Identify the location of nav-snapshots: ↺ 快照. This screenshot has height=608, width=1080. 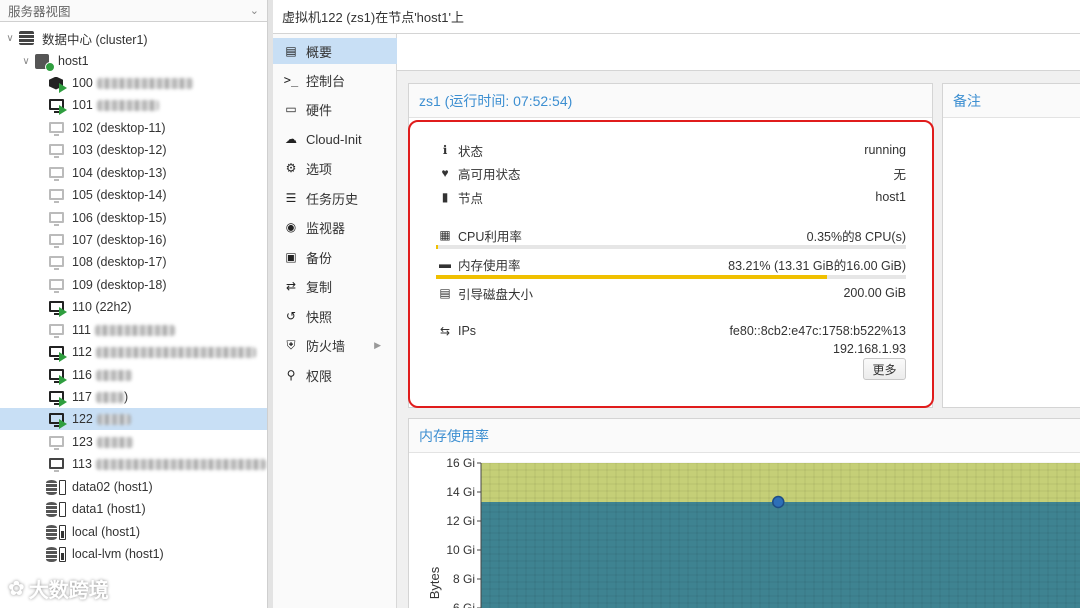
(335, 316).